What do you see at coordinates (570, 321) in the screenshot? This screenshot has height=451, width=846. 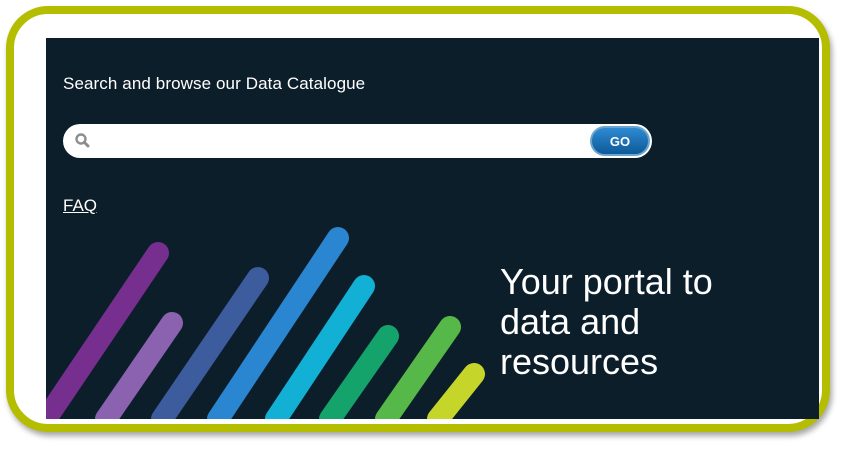 I see `tagline-line-2: data and` at bounding box center [570, 321].